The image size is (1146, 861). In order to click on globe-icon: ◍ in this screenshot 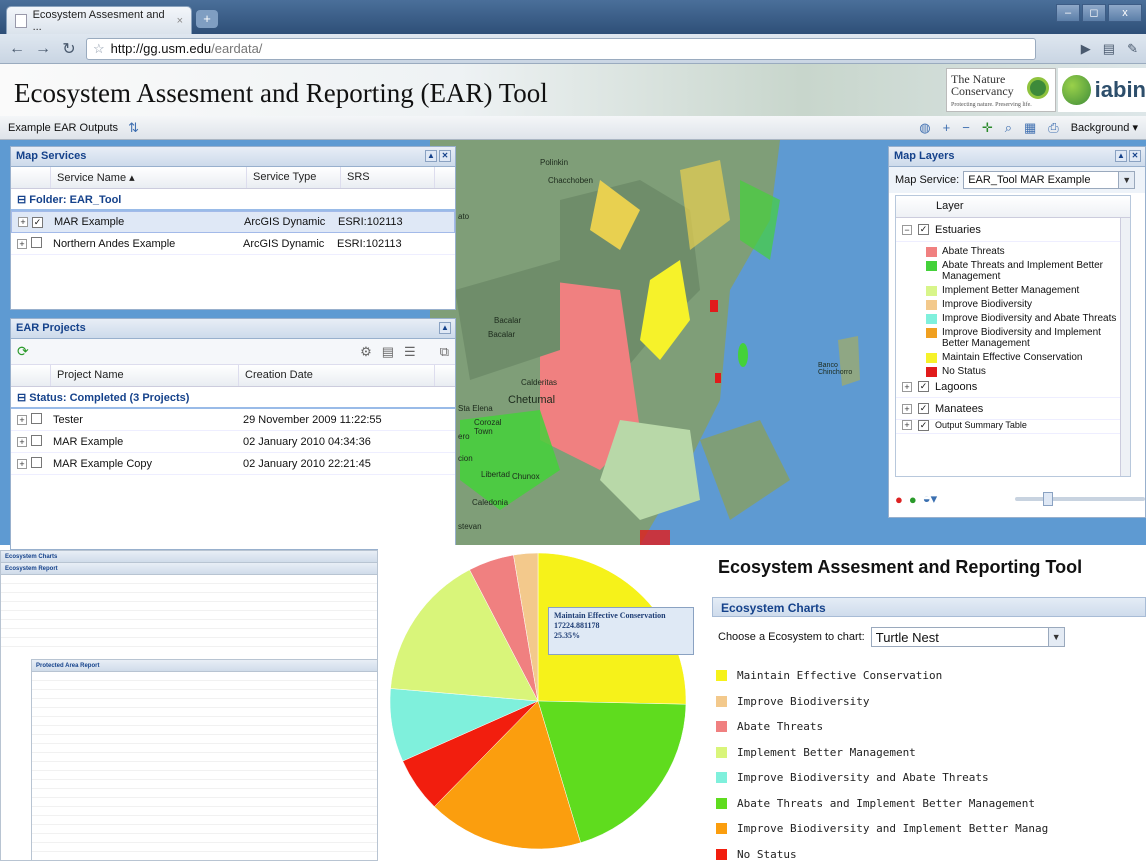, I will do `click(924, 128)`.